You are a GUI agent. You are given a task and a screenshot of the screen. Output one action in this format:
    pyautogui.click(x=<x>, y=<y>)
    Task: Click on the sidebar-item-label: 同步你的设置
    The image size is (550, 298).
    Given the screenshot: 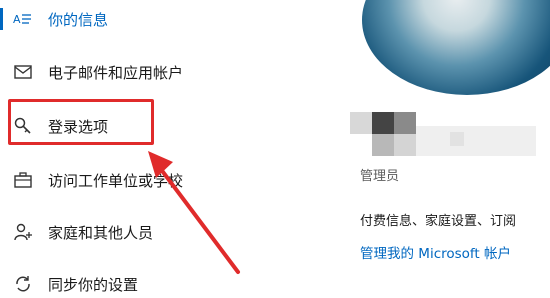 What is the action you would take?
    pyautogui.click(x=93, y=284)
    